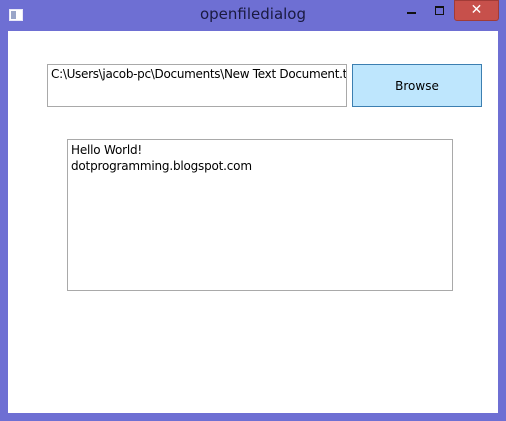  I want to click on minimize-button, so click(411, 10).